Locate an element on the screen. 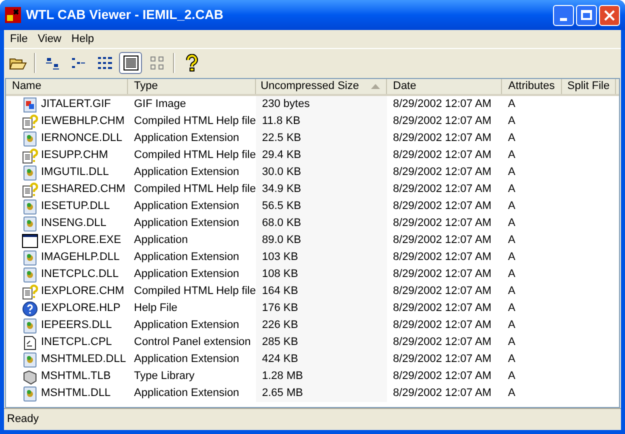  table-cell-text: 29.4 KB is located at coordinates (282, 156).